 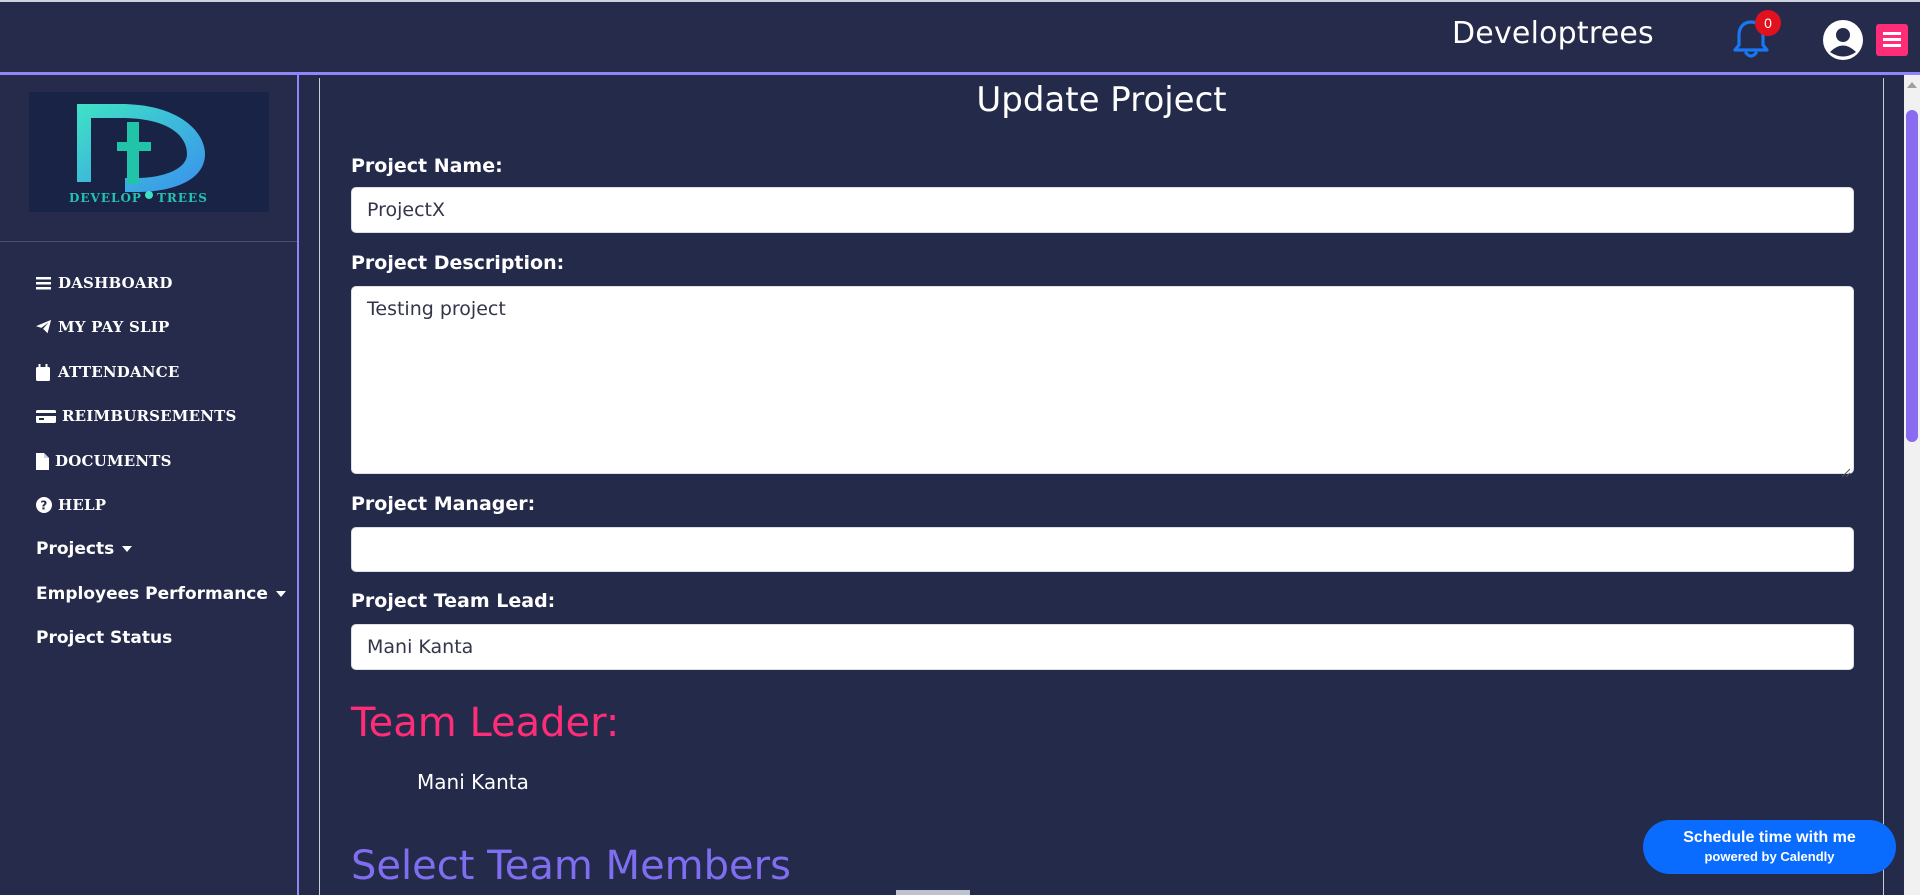 I want to click on team-leader-name: Mani Kanta, so click(x=473, y=782).